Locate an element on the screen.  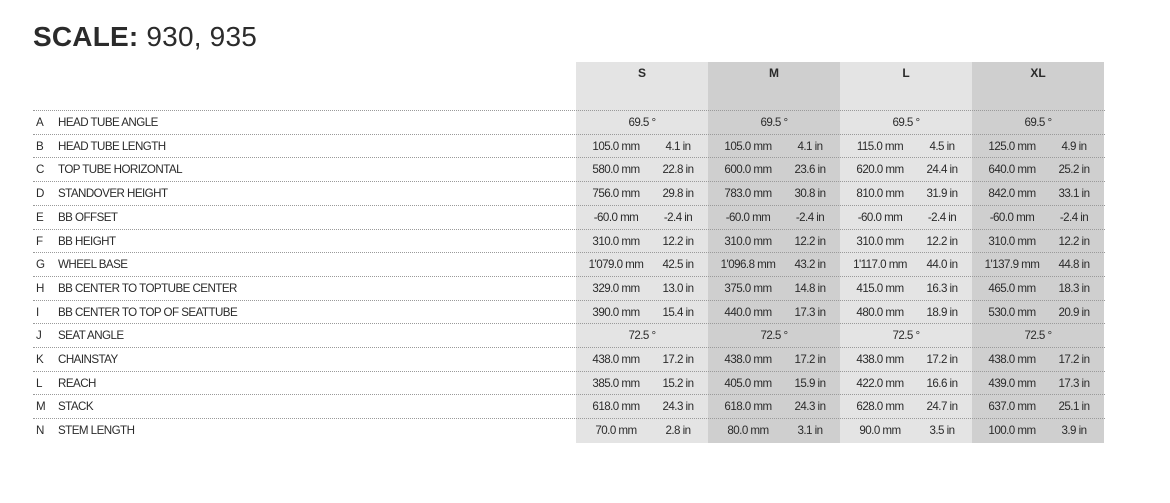
mm-value: 438.0 mm is located at coordinates (748, 359).